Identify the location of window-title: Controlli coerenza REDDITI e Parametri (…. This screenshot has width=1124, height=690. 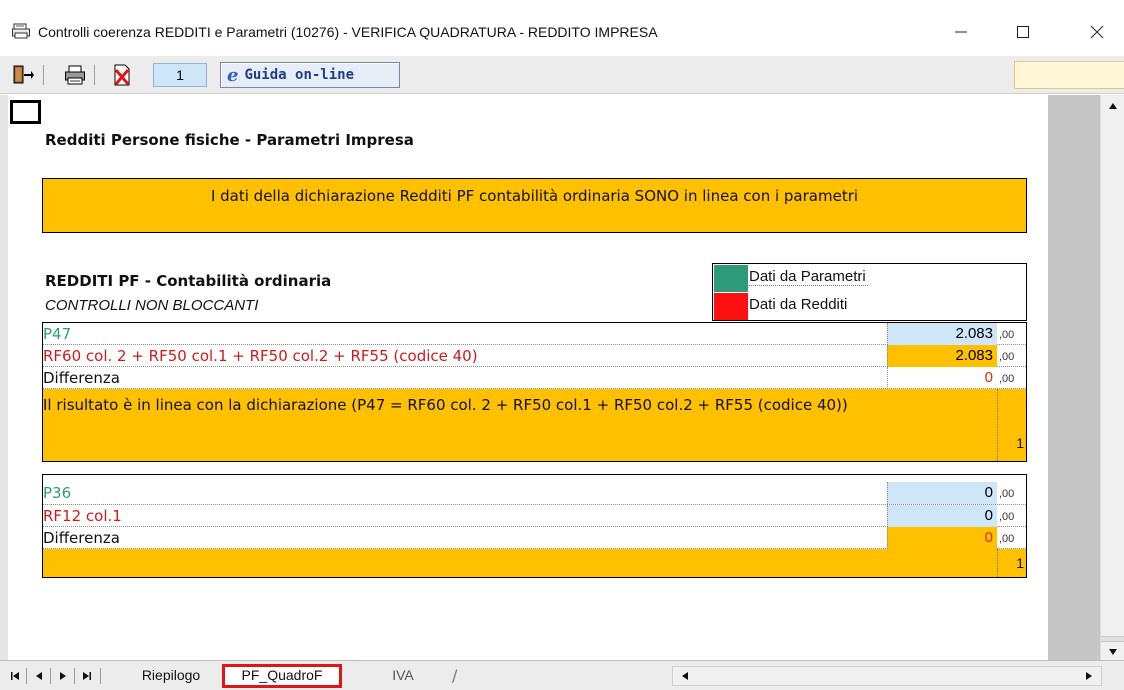
(348, 32).